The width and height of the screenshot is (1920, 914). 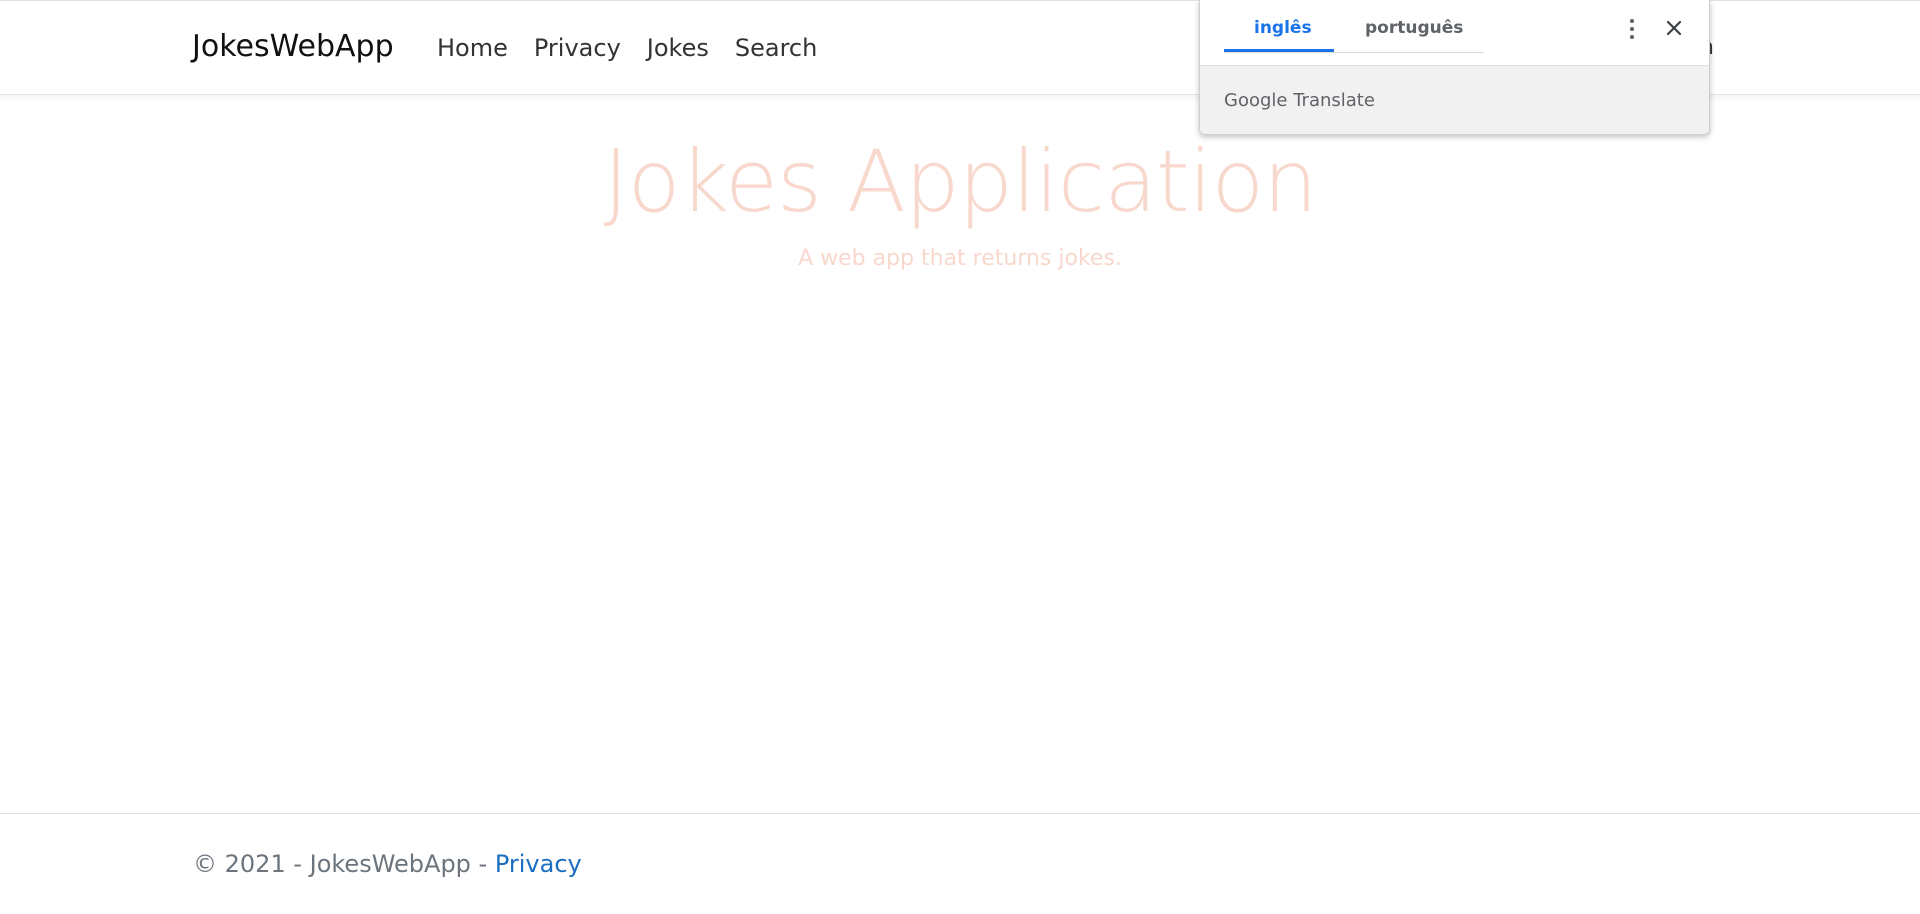 What do you see at coordinates (1414, 28) in the screenshot?
I see `tab-target-language: português` at bounding box center [1414, 28].